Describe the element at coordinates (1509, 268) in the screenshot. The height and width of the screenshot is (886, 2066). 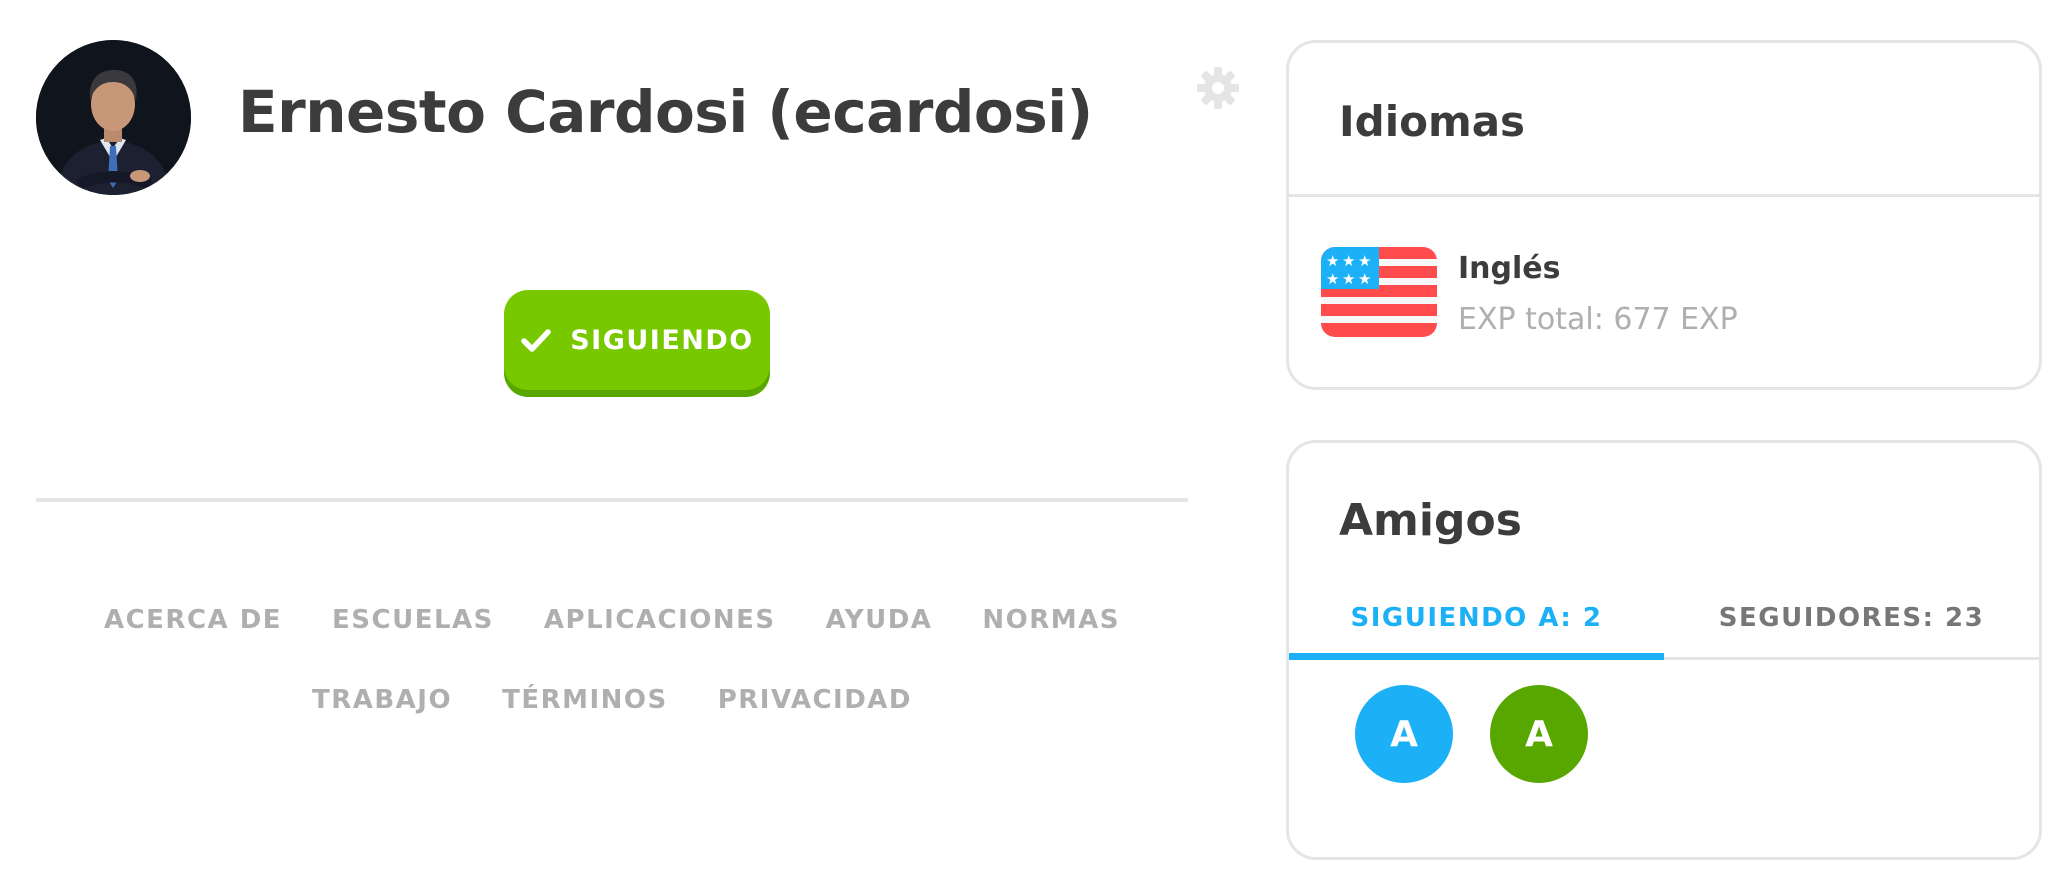
I see `language-name: Inglés` at that location.